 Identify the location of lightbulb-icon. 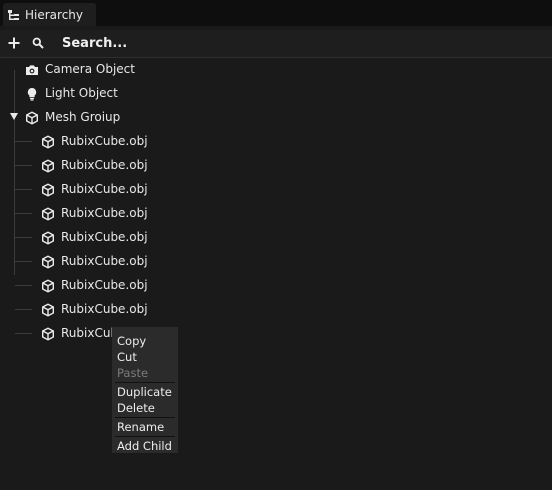
(32, 94).